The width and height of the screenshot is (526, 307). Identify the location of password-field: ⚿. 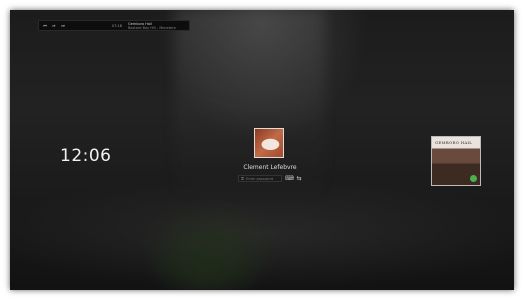
(260, 178).